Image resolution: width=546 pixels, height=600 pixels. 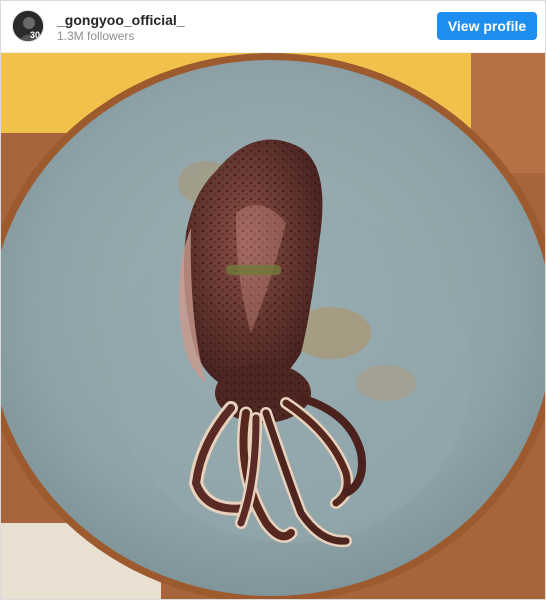 What do you see at coordinates (386, 383) in the screenshot?
I see `sauce-stain` at bounding box center [386, 383].